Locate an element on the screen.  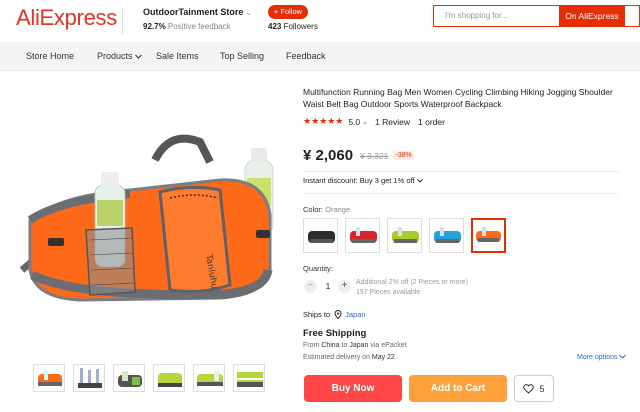
heart-icon is located at coordinates (529, 388).